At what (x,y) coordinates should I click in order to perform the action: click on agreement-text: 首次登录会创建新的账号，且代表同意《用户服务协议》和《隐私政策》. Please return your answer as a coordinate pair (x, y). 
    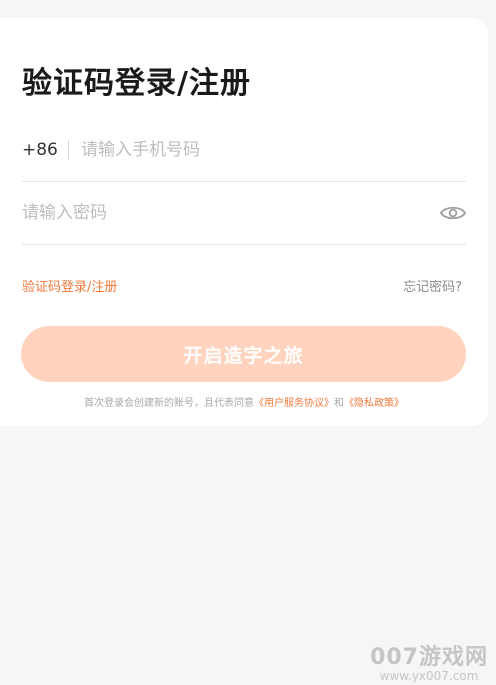
    Looking at the image, I should click on (244, 401).